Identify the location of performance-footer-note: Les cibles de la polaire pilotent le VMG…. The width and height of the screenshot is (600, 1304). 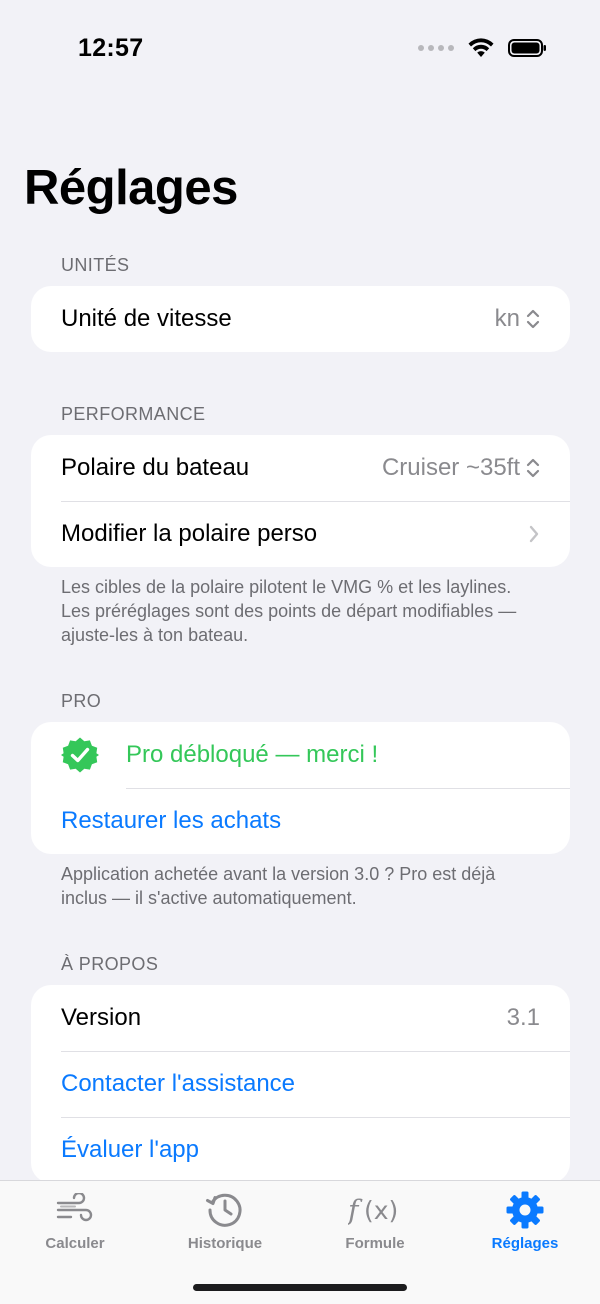
(289, 611).